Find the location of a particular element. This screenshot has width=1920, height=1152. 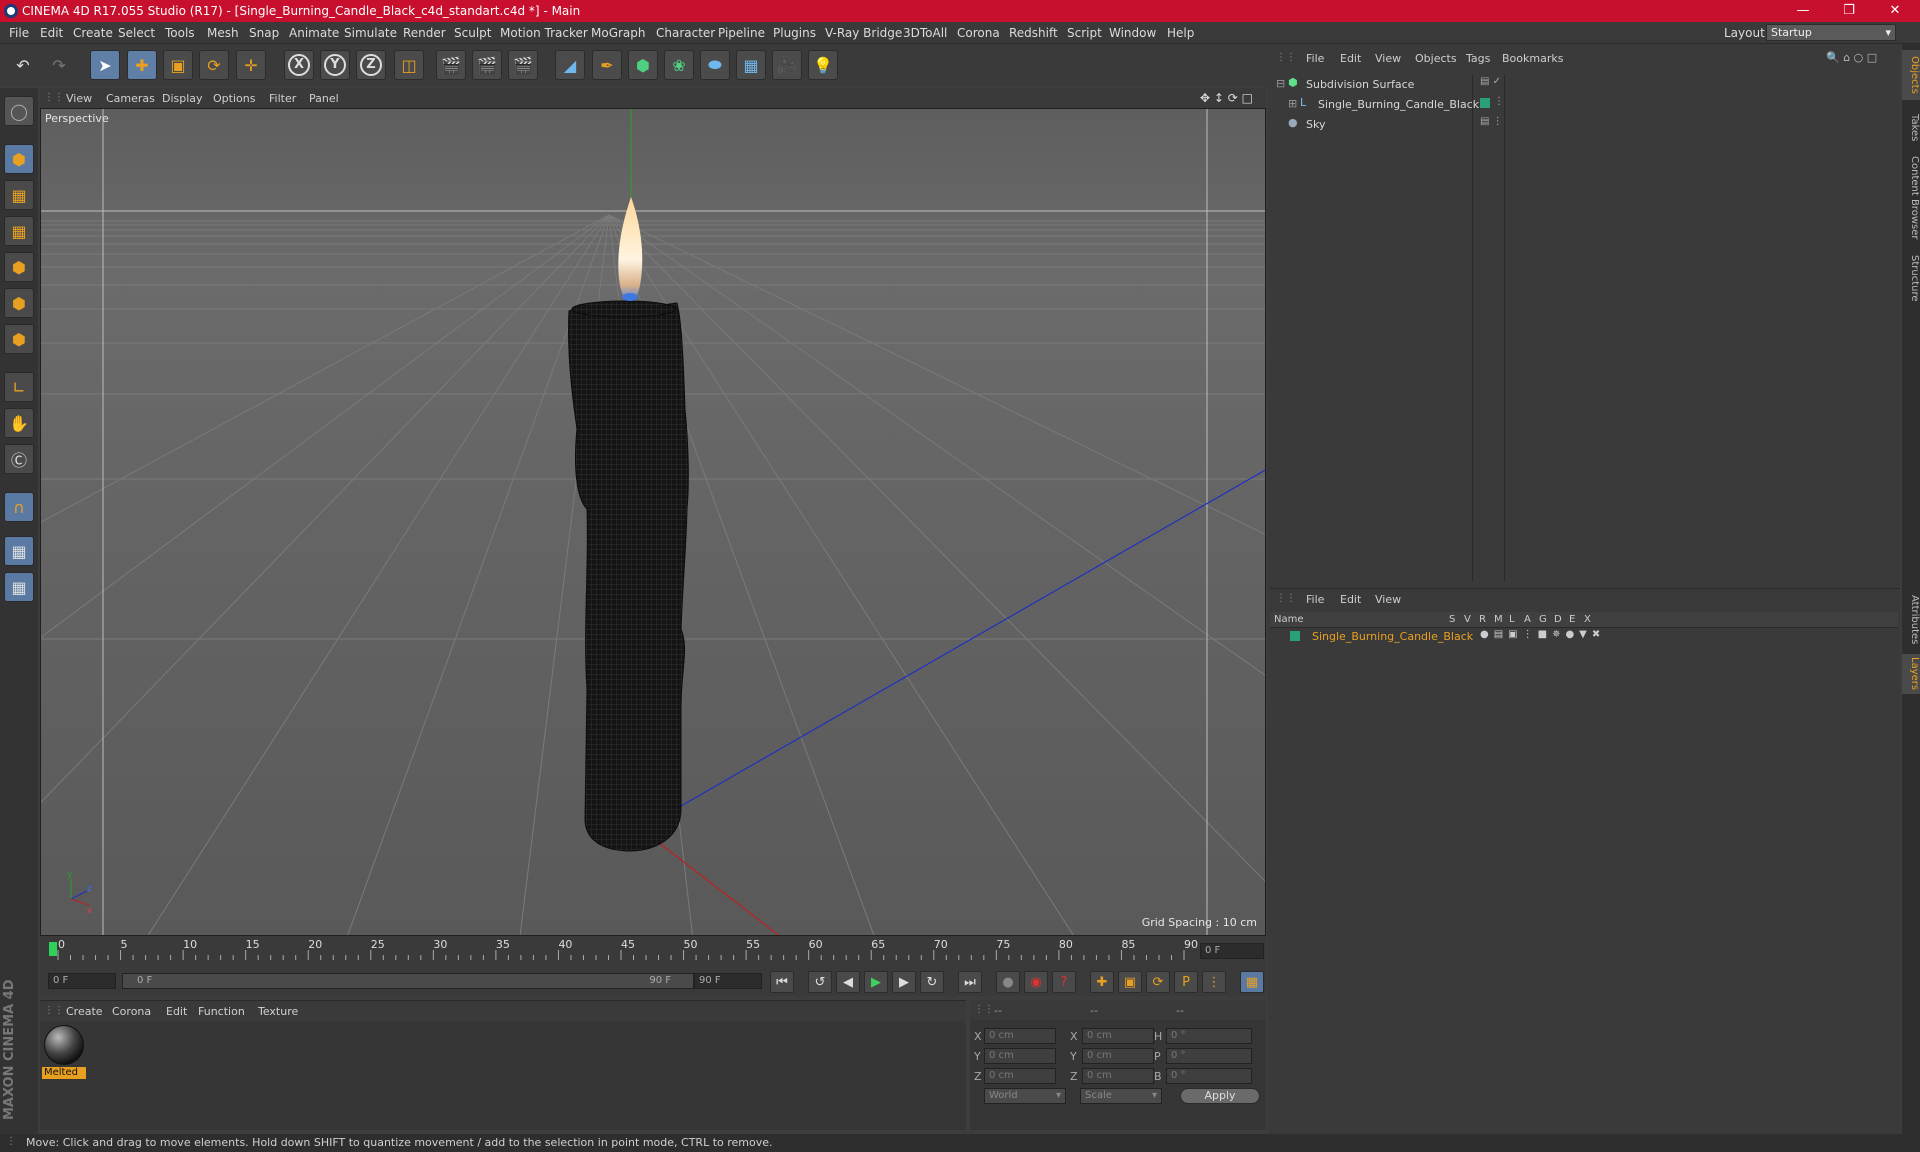

magnet-icon: ∩ is located at coordinates (19, 507).